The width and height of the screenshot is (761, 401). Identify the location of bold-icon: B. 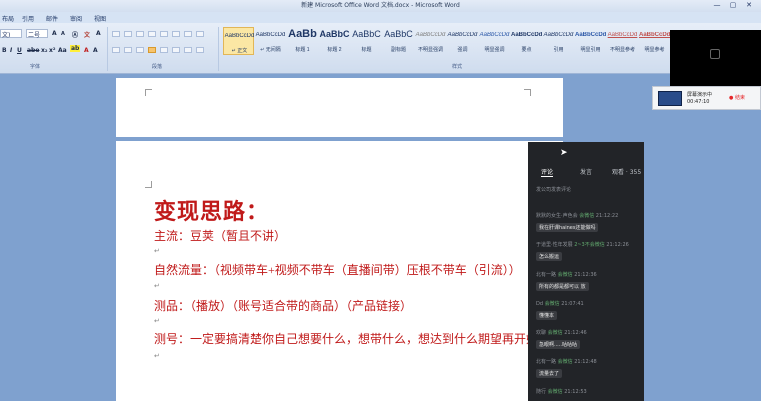
(4, 50).